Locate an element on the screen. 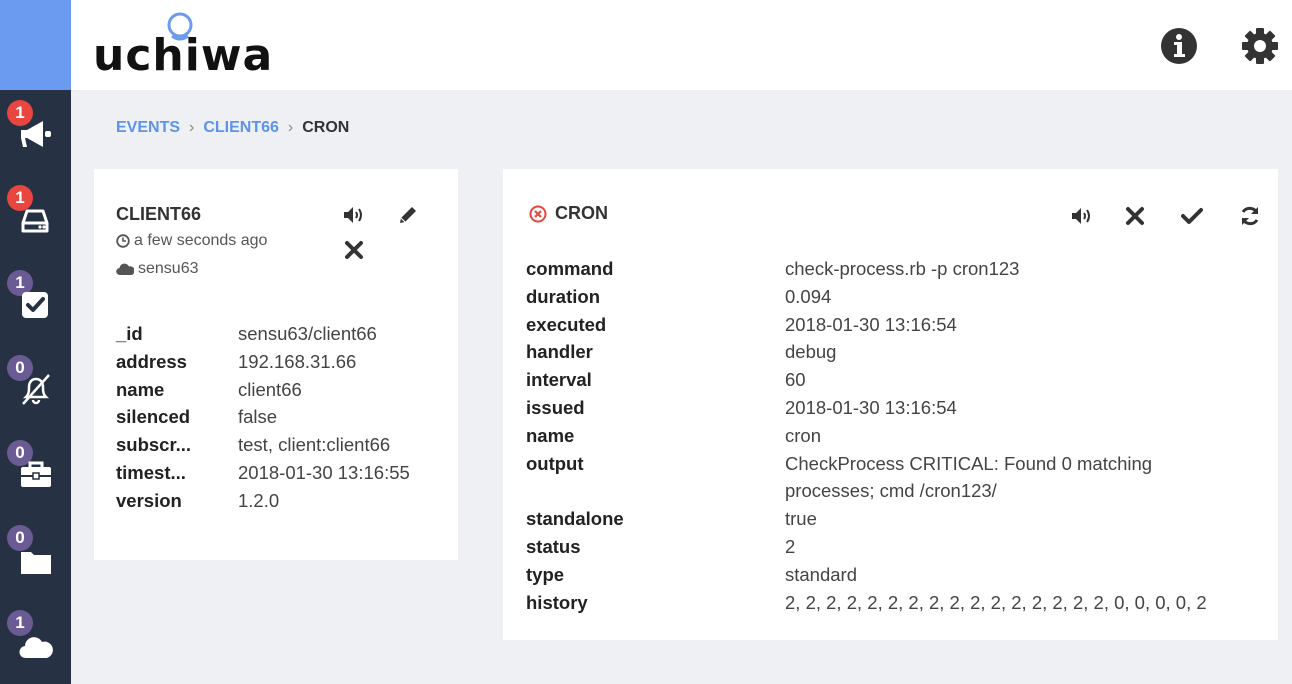  sidebar-item-datacenters: 1 is located at coordinates (35, 640).